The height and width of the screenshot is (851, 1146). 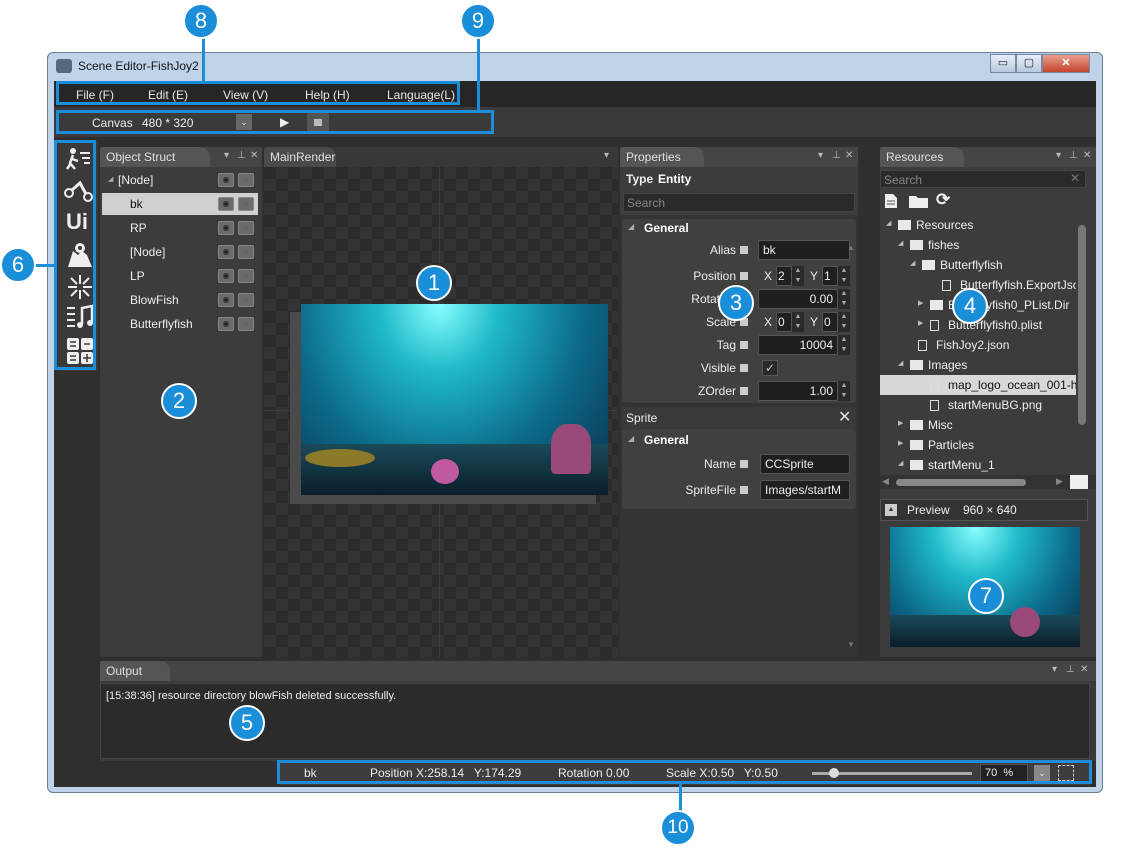 I want to click on minimize-button: ▭, so click(x=1003, y=63).